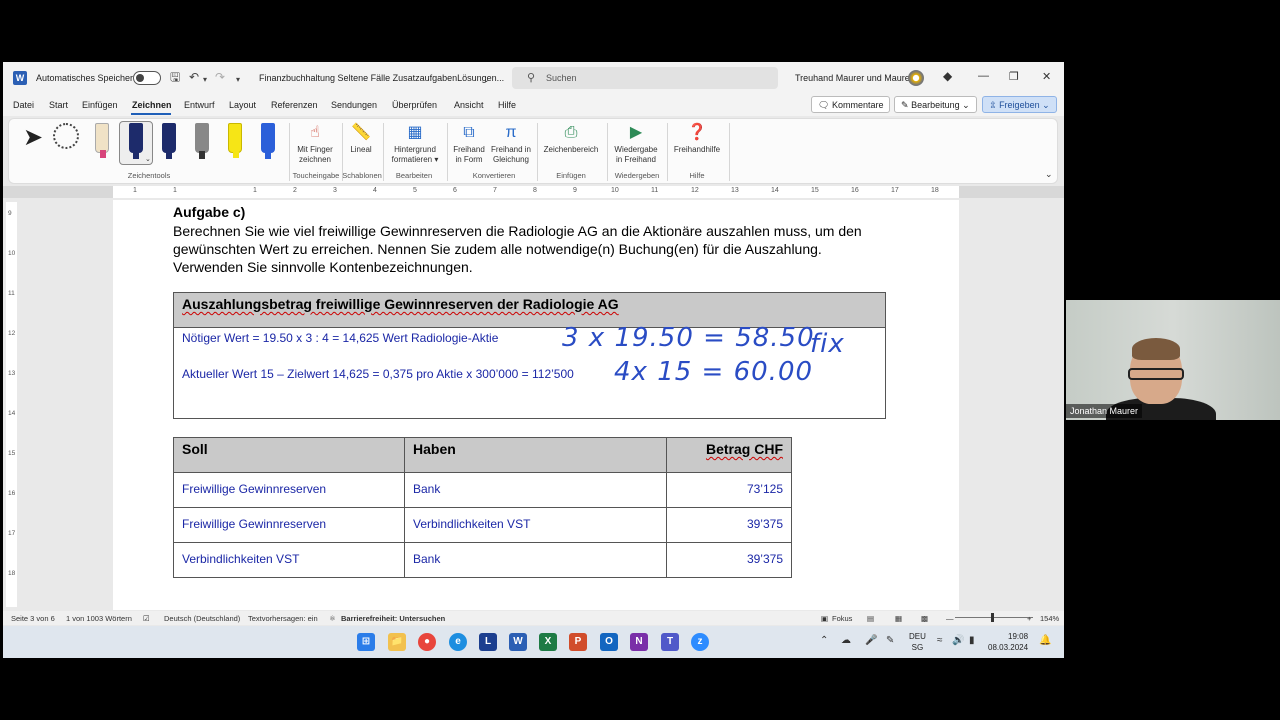 The image size is (1280, 720). I want to click on text-prediction-status: Textvorhersagen: ein, so click(283, 618).